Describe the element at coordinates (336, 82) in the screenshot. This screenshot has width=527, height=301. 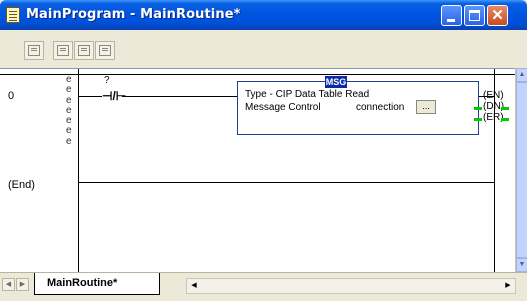
I see `msg-instruction-label: MSG` at that location.